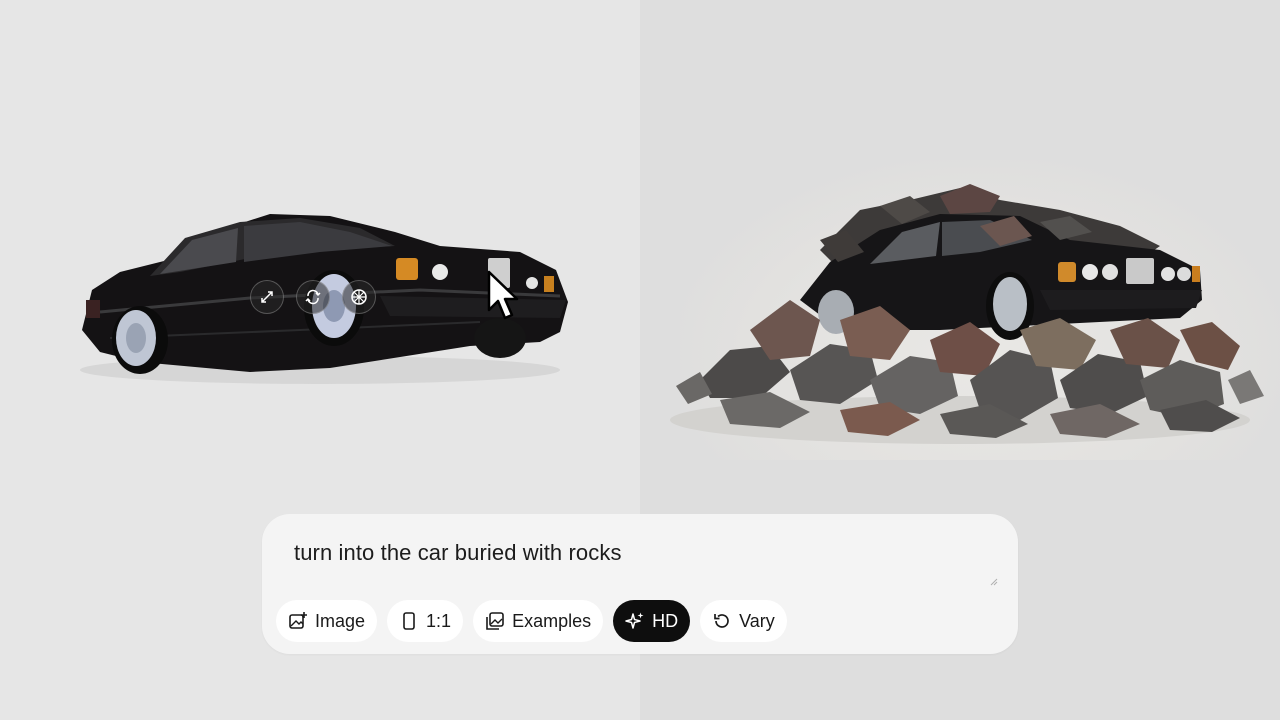  What do you see at coordinates (665, 620) in the screenshot?
I see `hd-chip-label: HD` at bounding box center [665, 620].